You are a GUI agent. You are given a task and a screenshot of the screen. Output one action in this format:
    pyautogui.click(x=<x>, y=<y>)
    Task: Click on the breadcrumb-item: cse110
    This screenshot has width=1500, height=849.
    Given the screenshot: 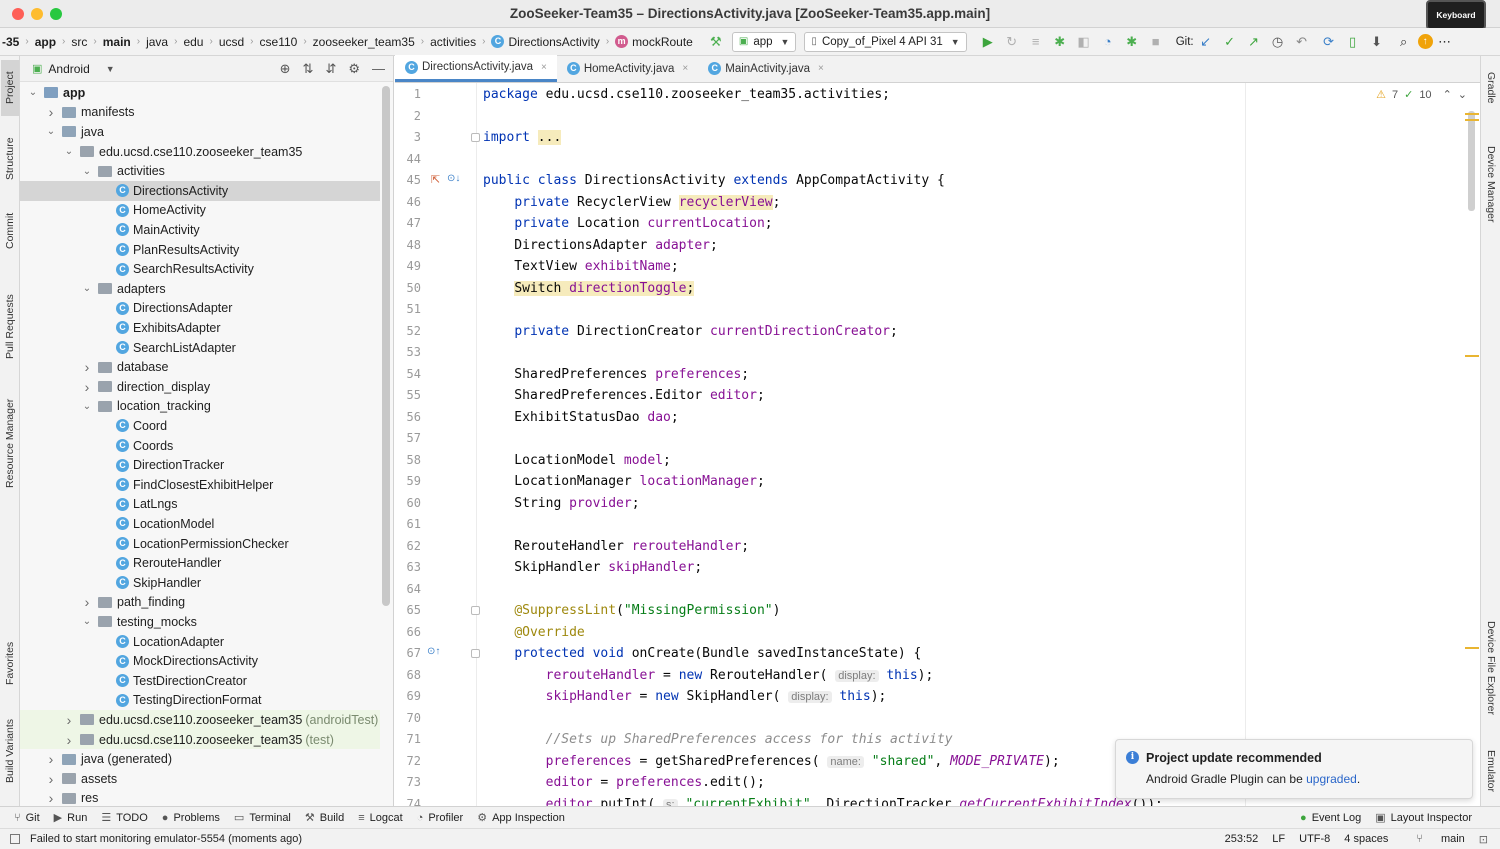 What is the action you would take?
    pyautogui.click(x=279, y=42)
    